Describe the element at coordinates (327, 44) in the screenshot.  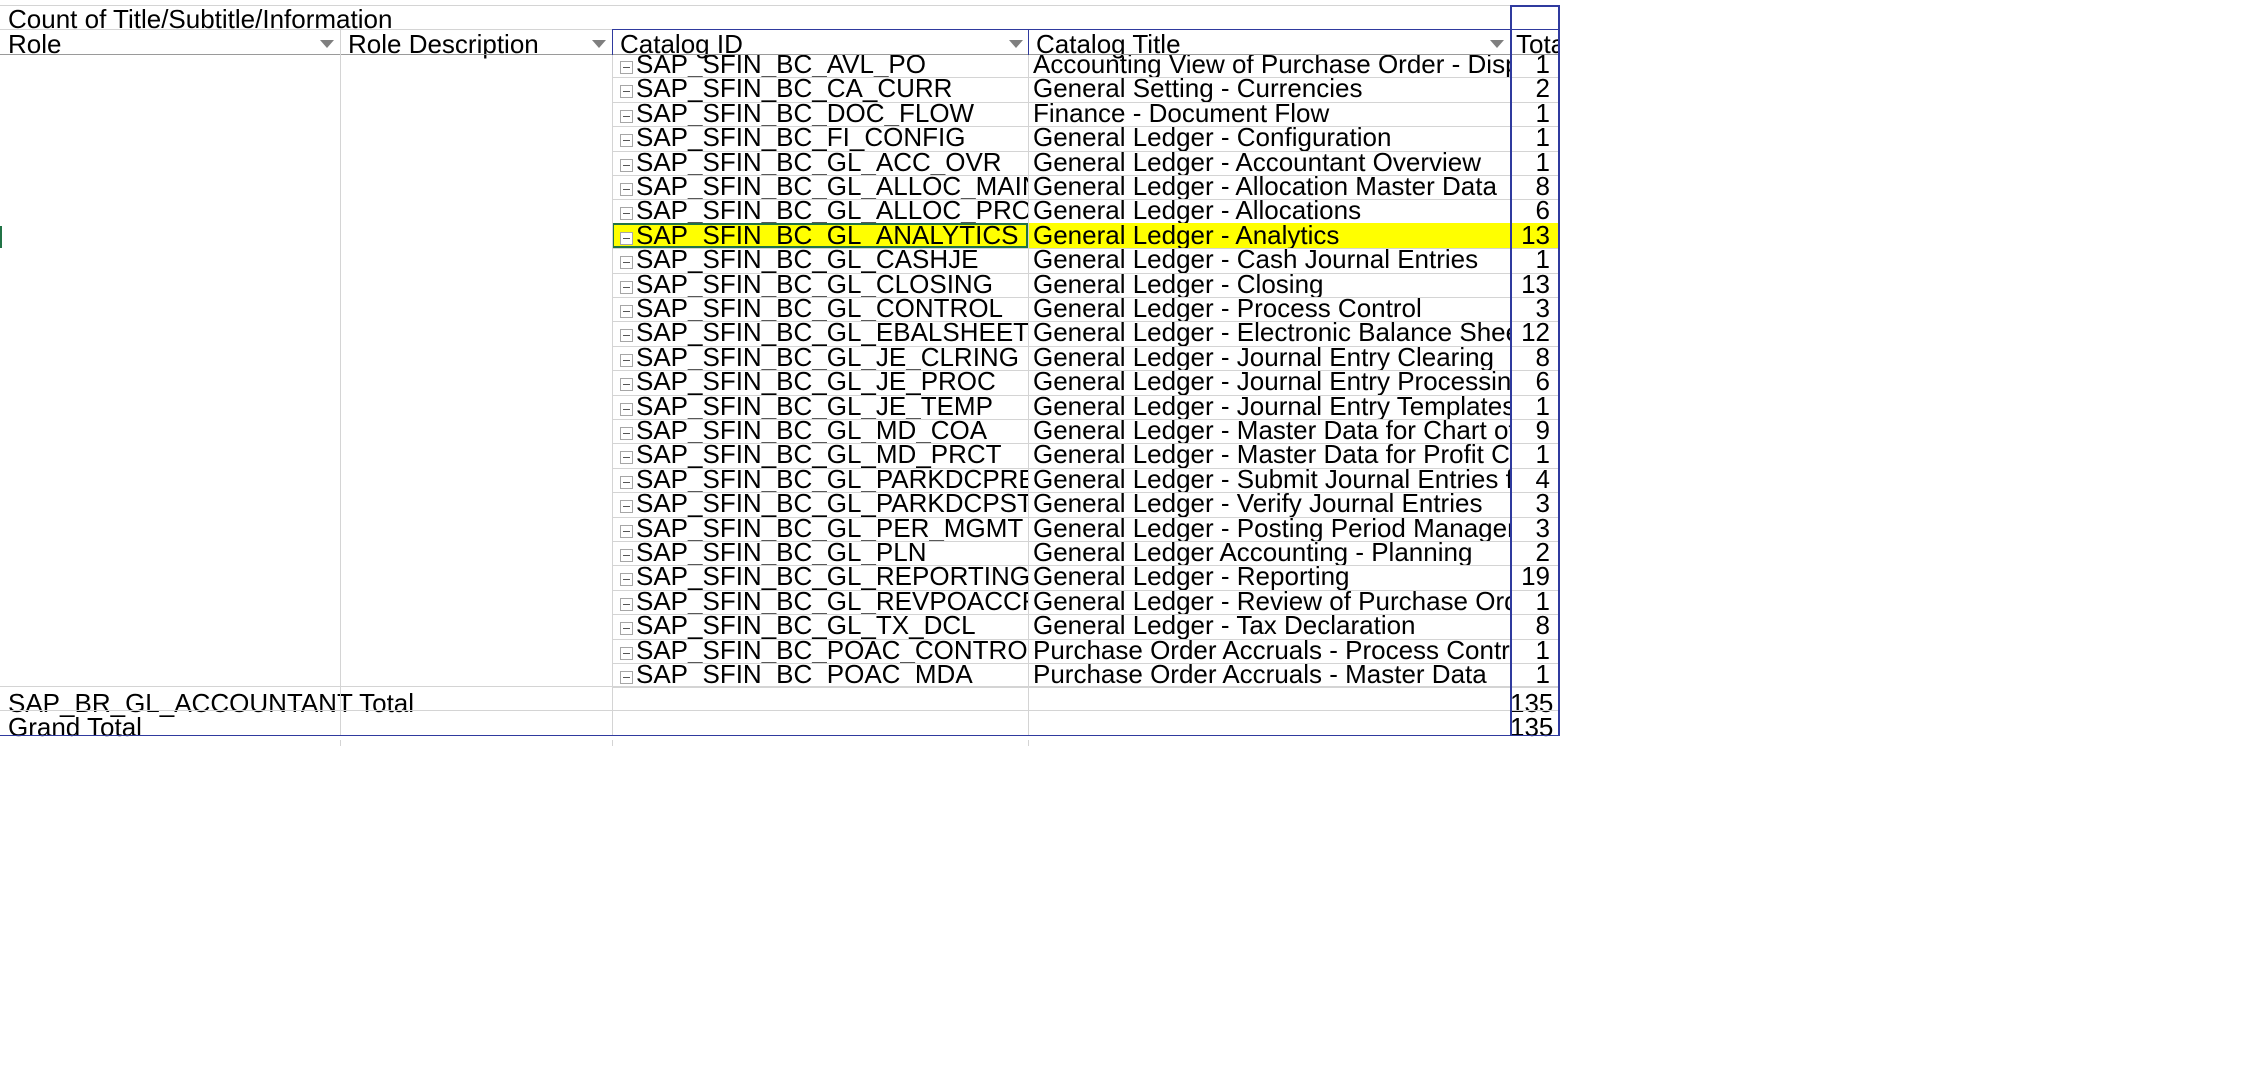
I see `role-filter-dropdown-icon` at that location.